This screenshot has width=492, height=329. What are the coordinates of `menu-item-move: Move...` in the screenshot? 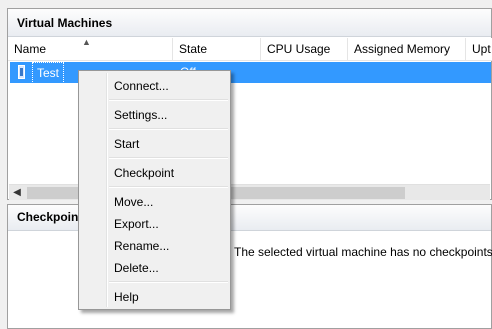 It's located at (170, 202).